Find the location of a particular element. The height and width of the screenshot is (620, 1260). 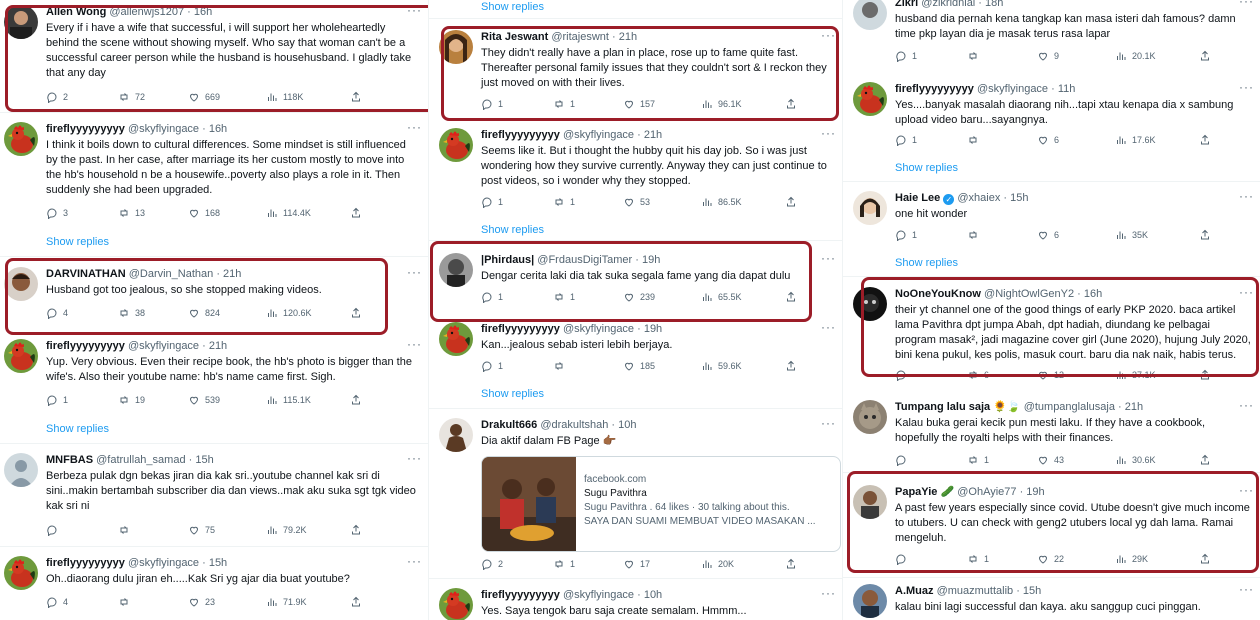

user-name: Rita Jeswant is located at coordinates (514, 37).